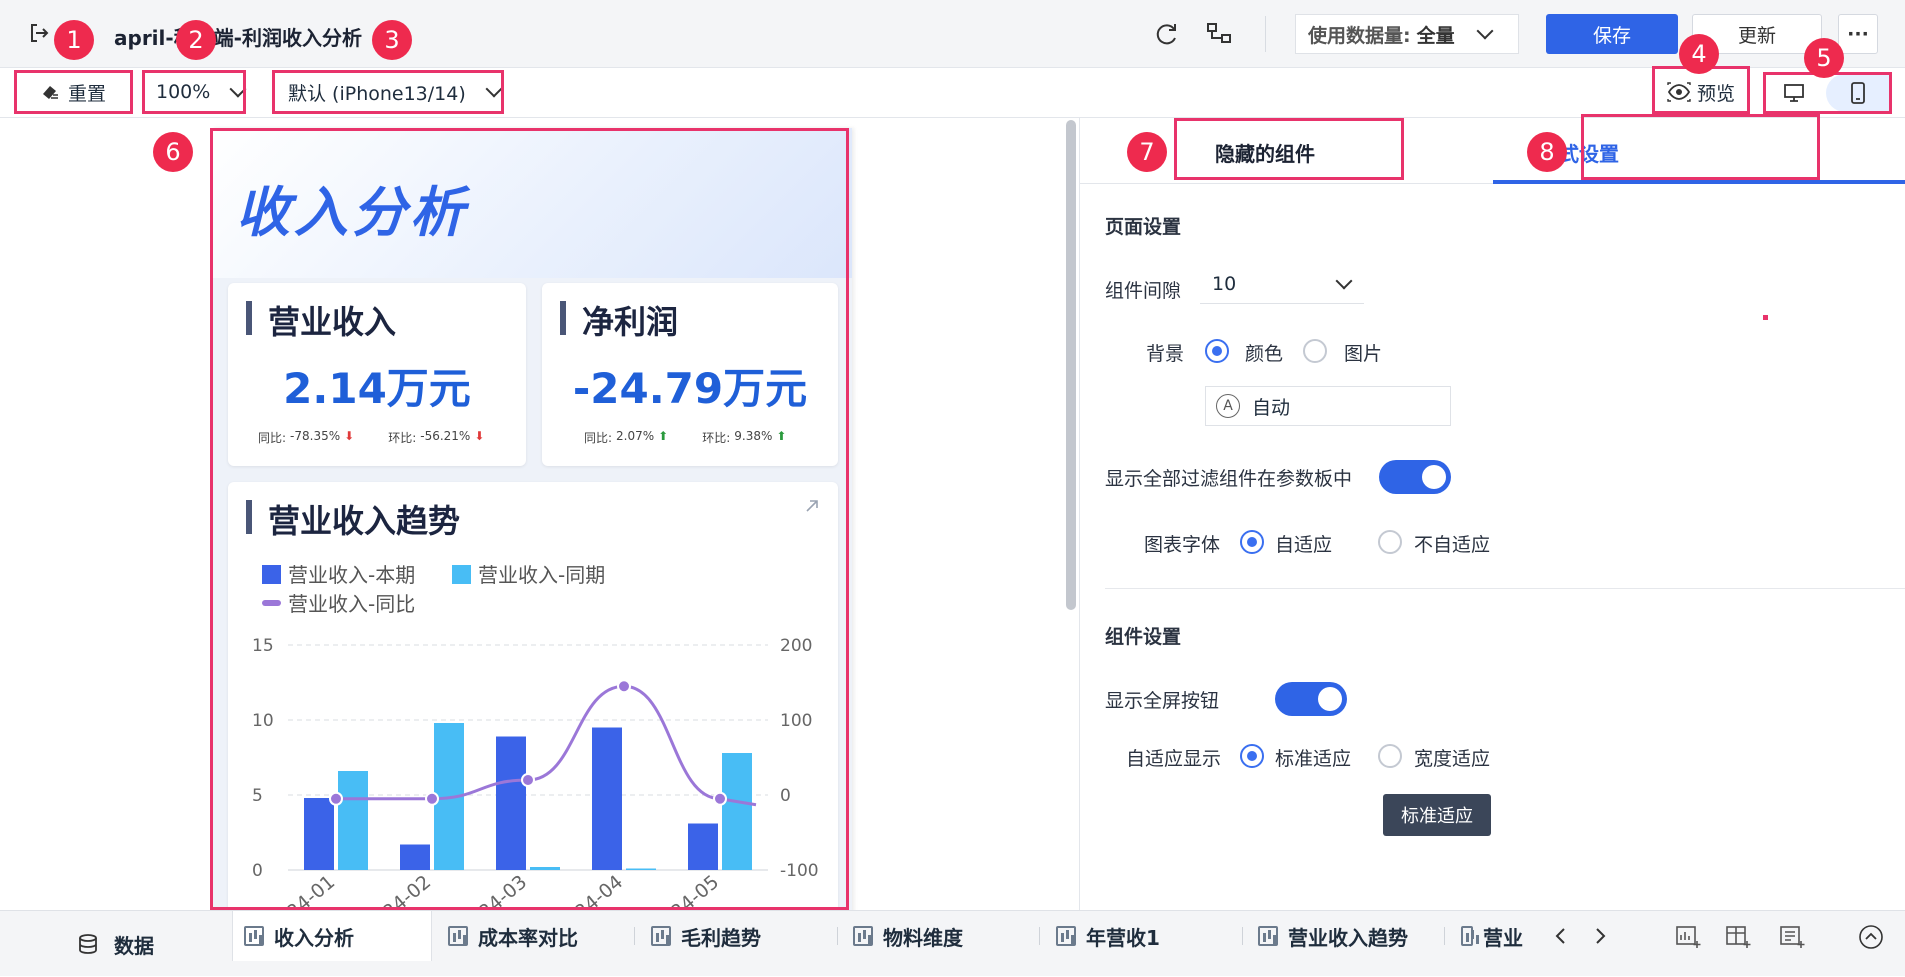 This screenshot has width=1905, height=977. What do you see at coordinates (1561, 936) in the screenshot?
I see `prev-tab-icon` at bounding box center [1561, 936].